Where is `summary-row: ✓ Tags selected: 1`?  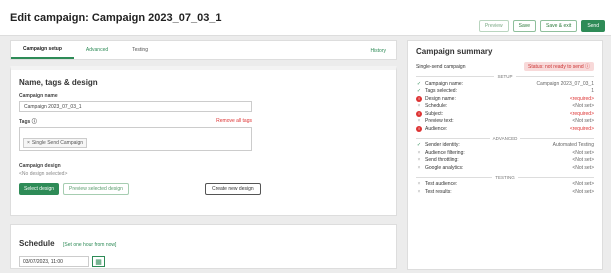
summary-row: ✓ Tags selected: 1 is located at coordinates (505, 92).